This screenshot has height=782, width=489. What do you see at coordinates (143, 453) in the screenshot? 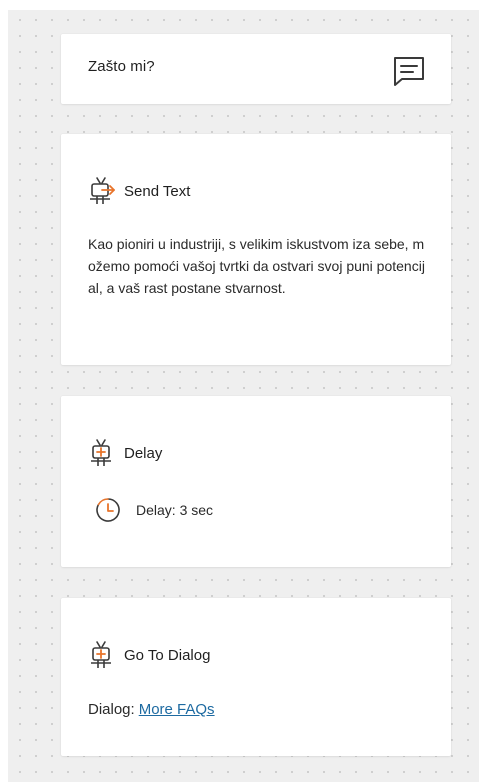
I see `delay-title: Delay` at bounding box center [143, 453].